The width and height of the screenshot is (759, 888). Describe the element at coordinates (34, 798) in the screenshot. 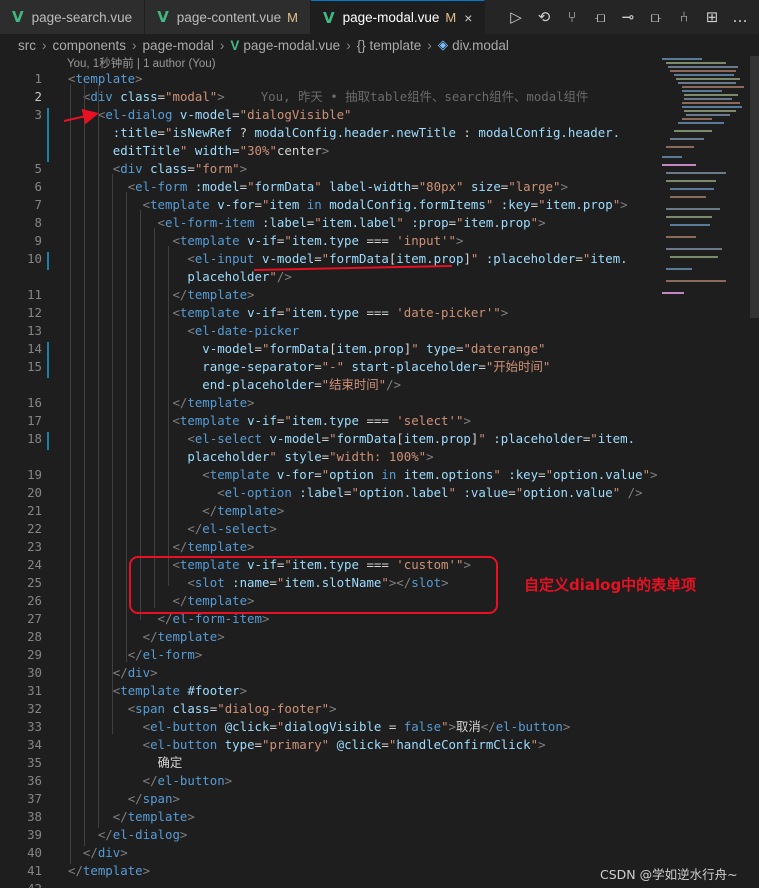

I see `line-number: 37` at that location.